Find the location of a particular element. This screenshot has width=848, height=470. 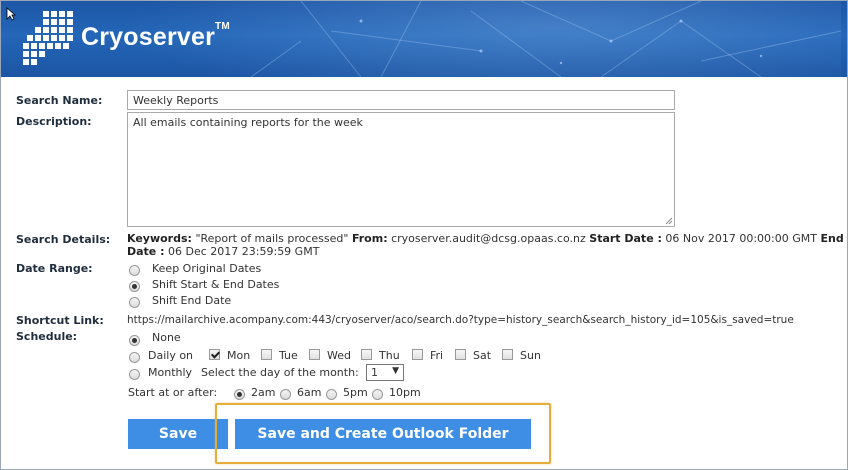

day-thu-checkbox is located at coordinates (366, 354).